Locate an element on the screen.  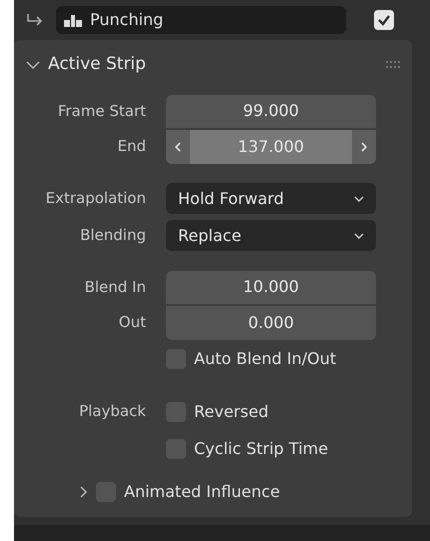
checkbox-label: Reversed is located at coordinates (231, 411).